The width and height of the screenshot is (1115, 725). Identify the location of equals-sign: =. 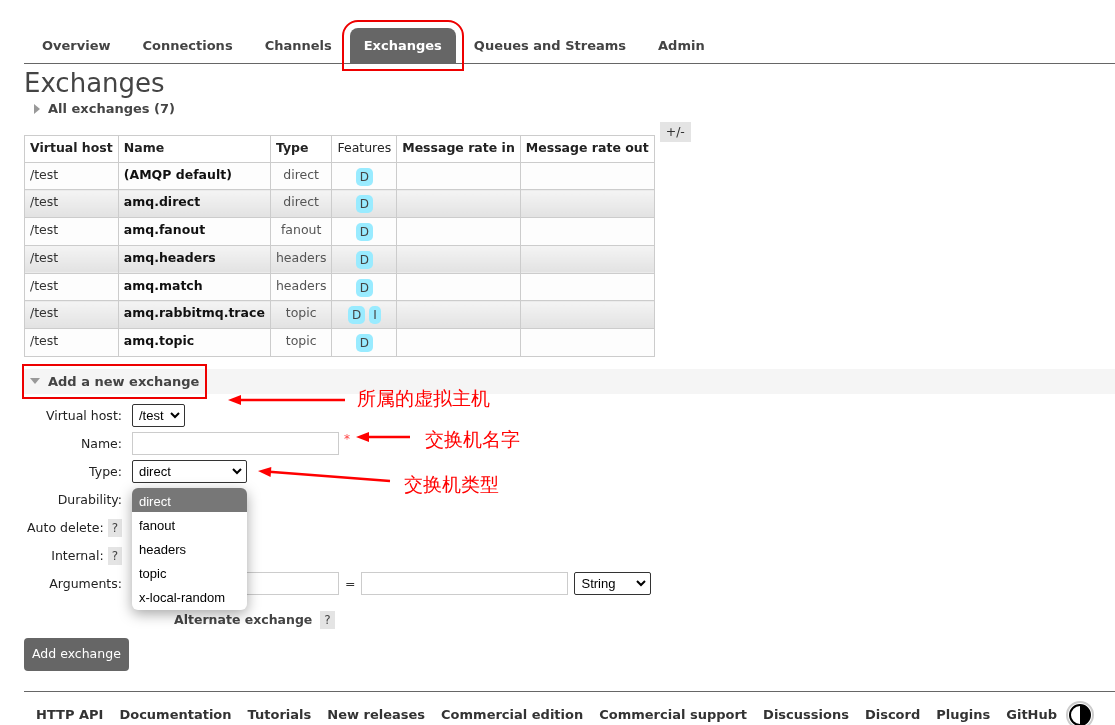
(350, 583).